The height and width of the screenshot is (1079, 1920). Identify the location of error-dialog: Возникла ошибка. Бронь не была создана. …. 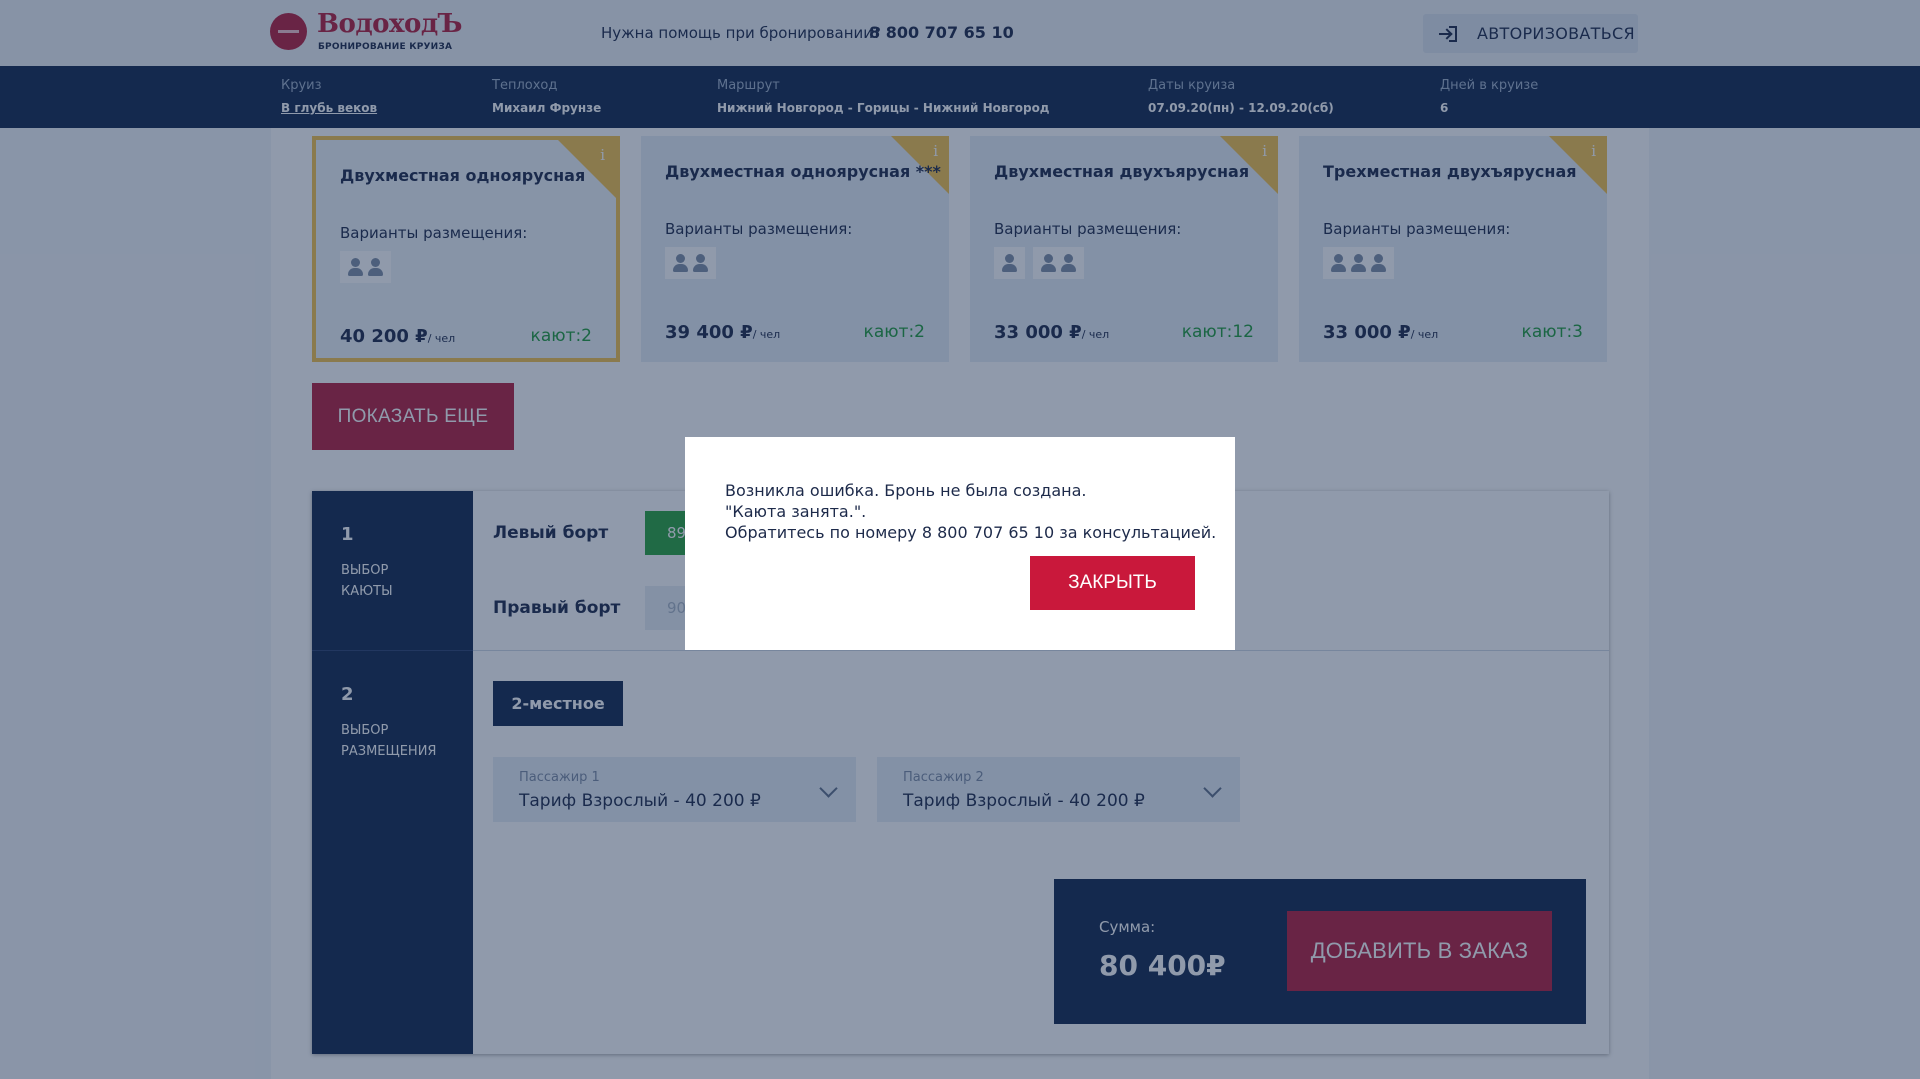
(960, 543).